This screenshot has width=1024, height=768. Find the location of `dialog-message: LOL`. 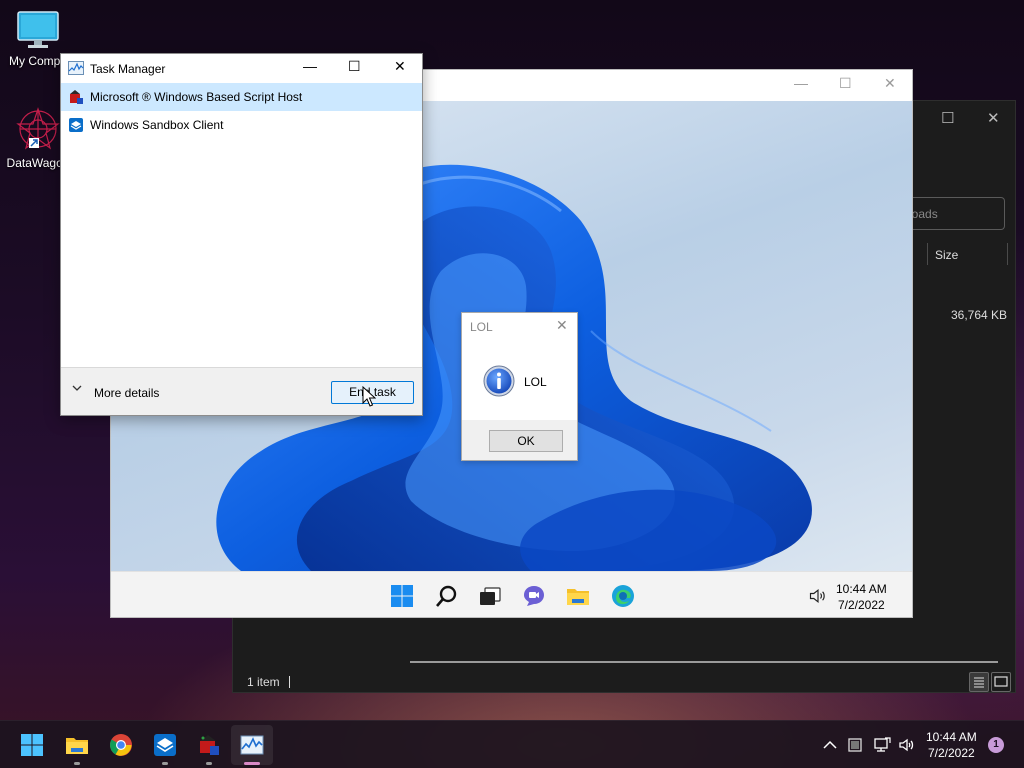

dialog-message: LOL is located at coordinates (535, 382).